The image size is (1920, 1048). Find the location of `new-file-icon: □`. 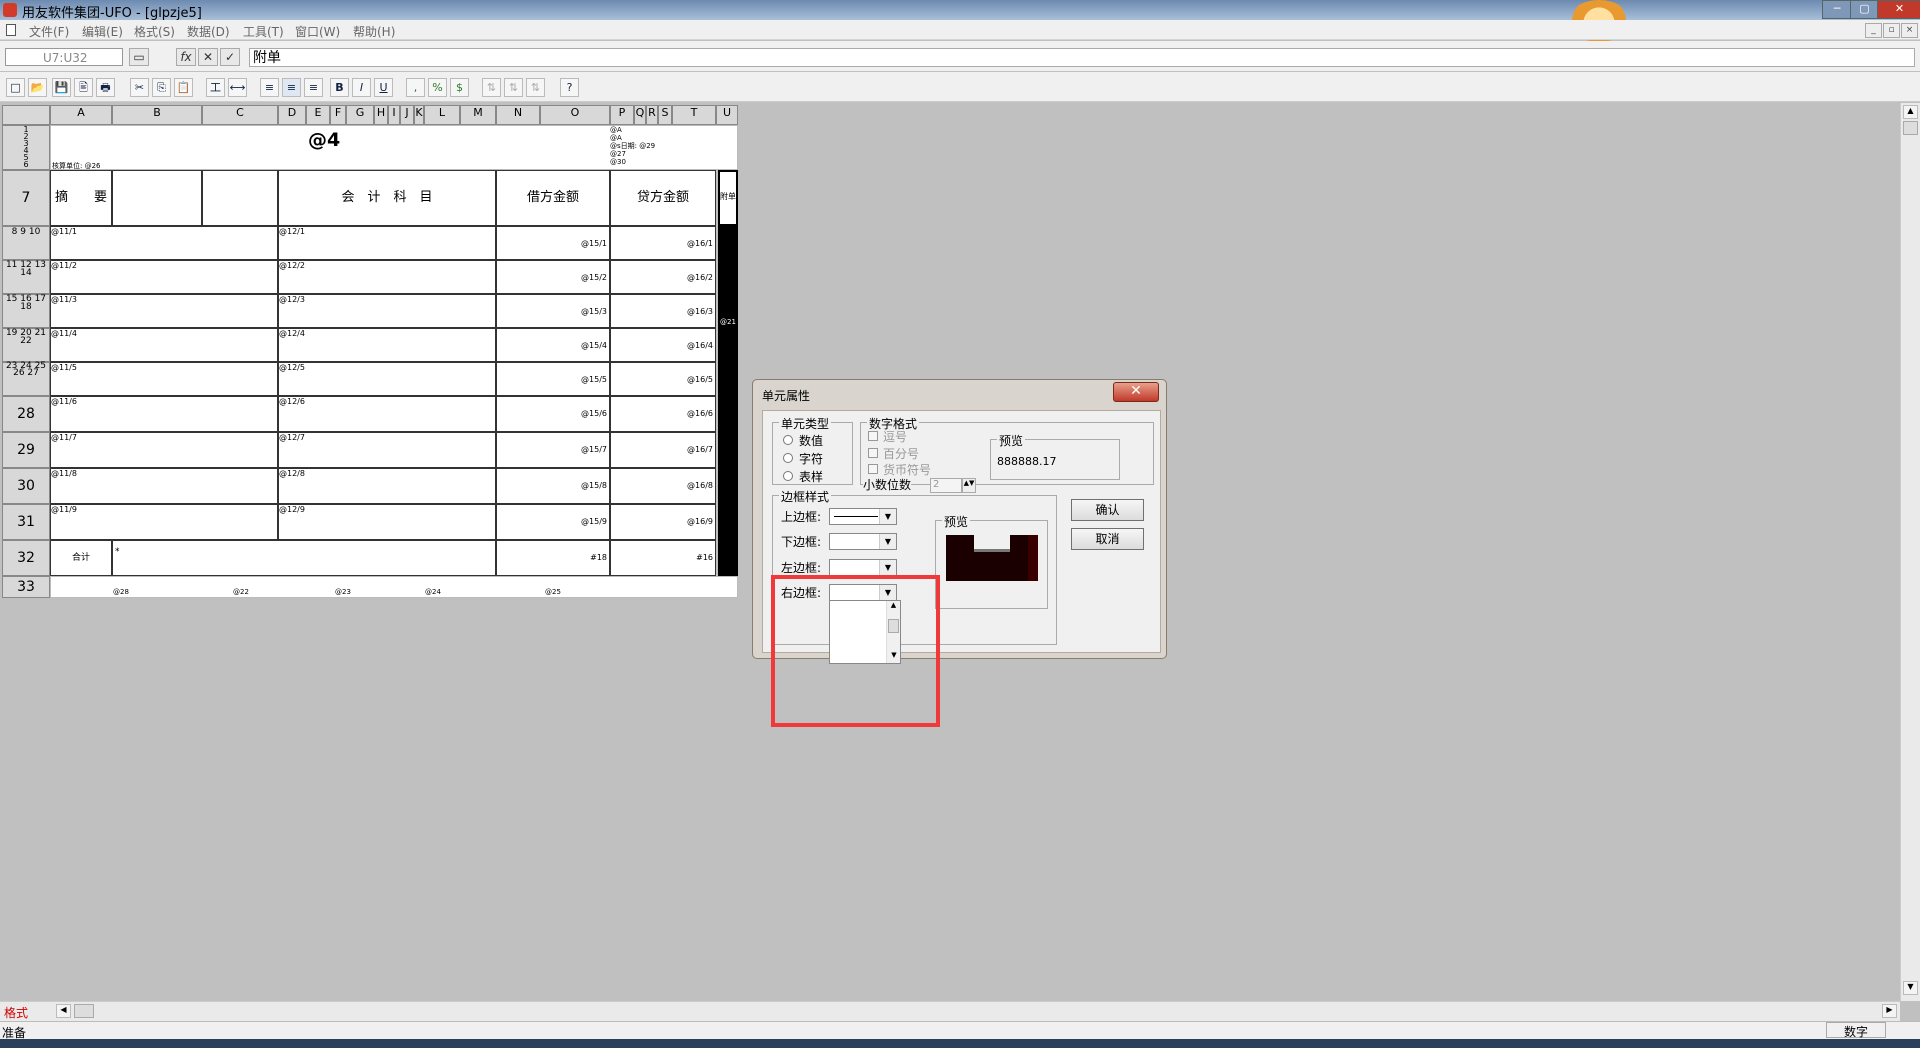

new-file-icon: □ is located at coordinates (15, 87).